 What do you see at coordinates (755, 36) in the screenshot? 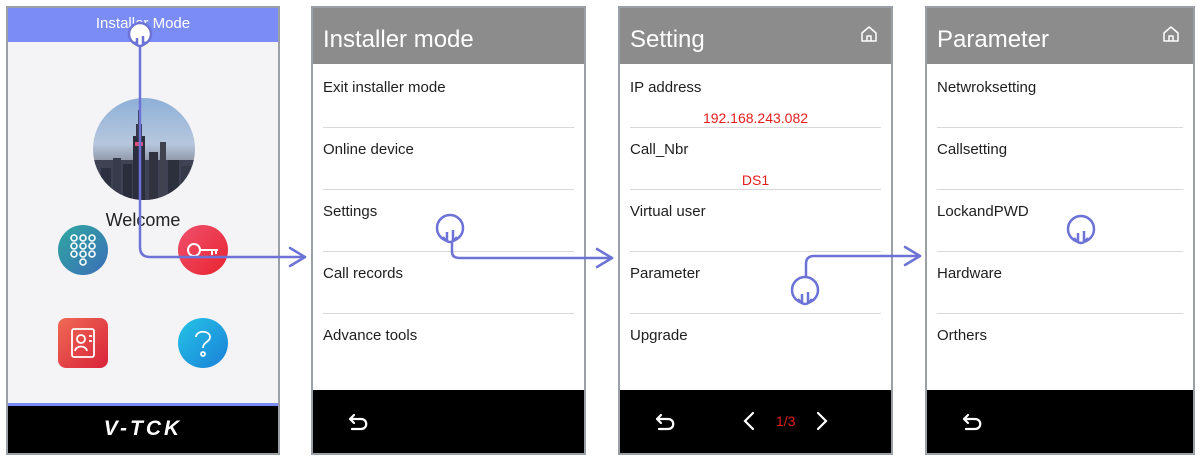
I see `header: Setting` at bounding box center [755, 36].